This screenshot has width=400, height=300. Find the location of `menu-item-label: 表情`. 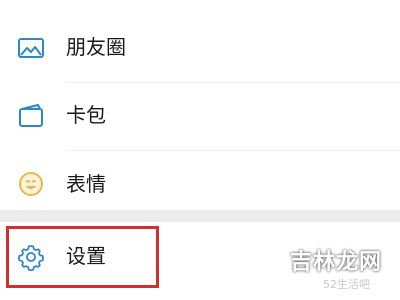

menu-item-label: 表情 is located at coordinates (86, 184).